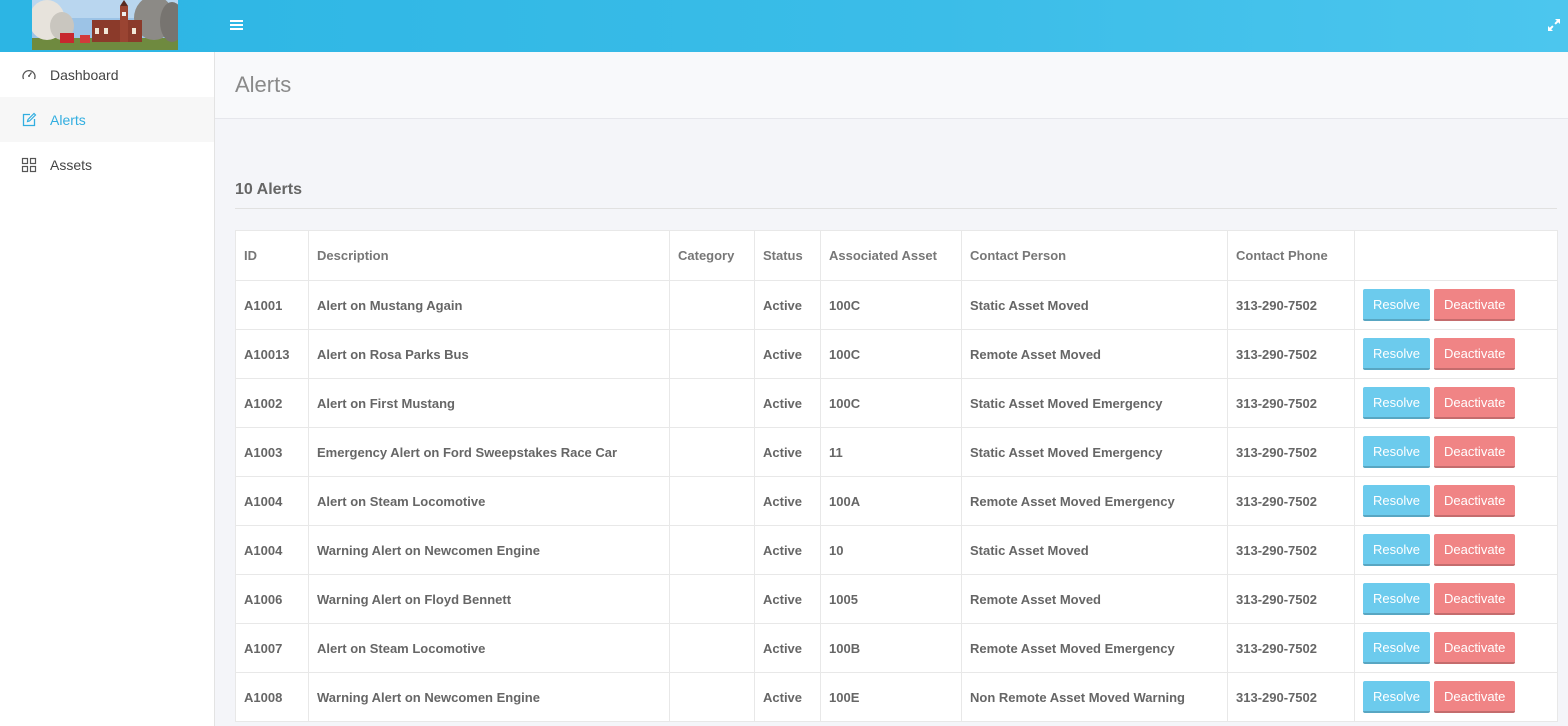 Image resolution: width=1568 pixels, height=726 pixels. What do you see at coordinates (272, 599) in the screenshot?
I see `cell-id: A1006` at bounding box center [272, 599].